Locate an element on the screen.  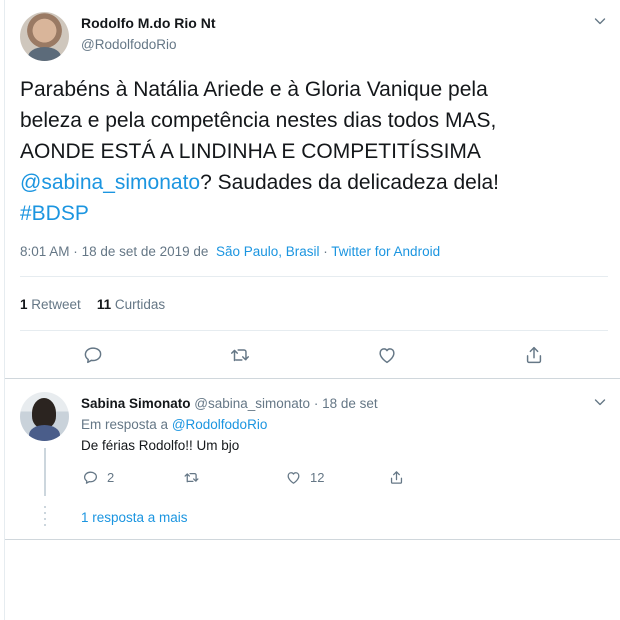
likes-stat: 11 Curtidas is located at coordinates (131, 304).